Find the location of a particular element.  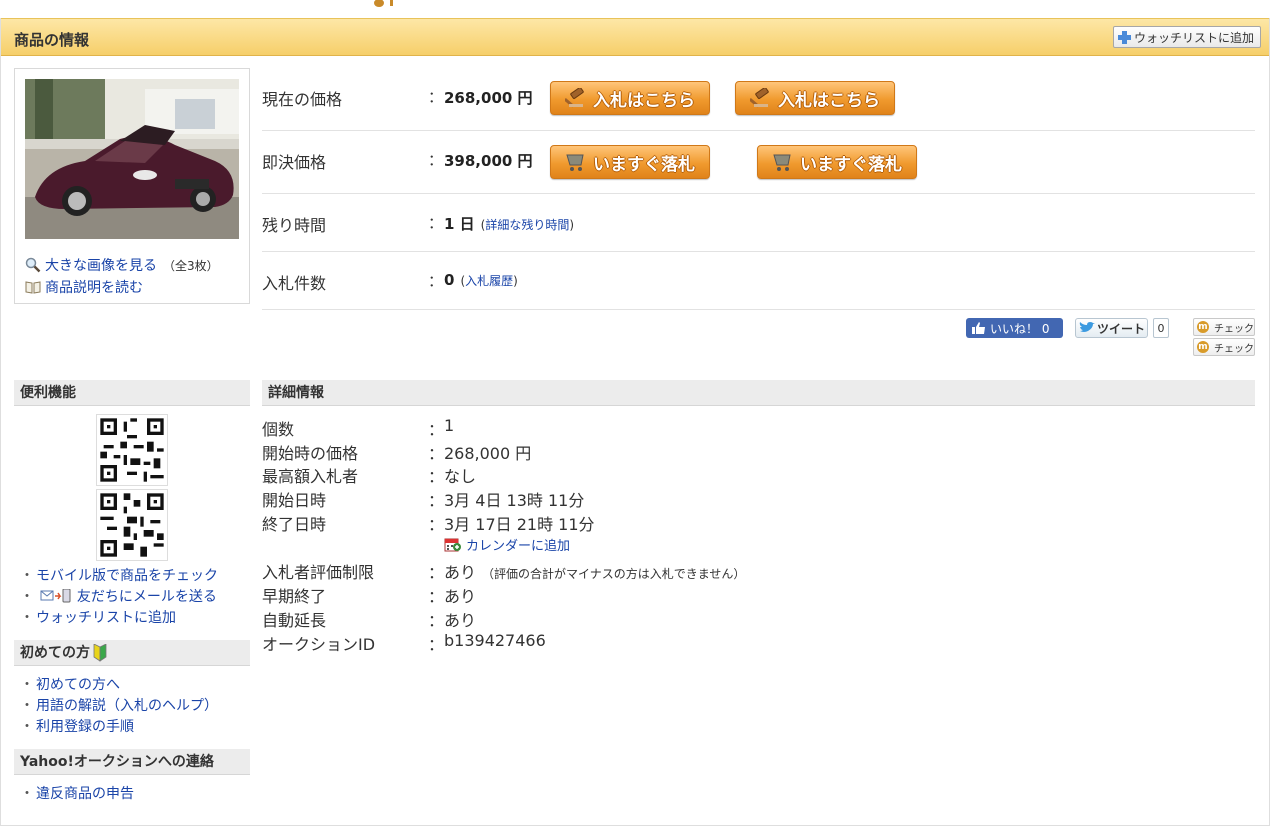

thumbs-up-icon is located at coordinates (978, 328).